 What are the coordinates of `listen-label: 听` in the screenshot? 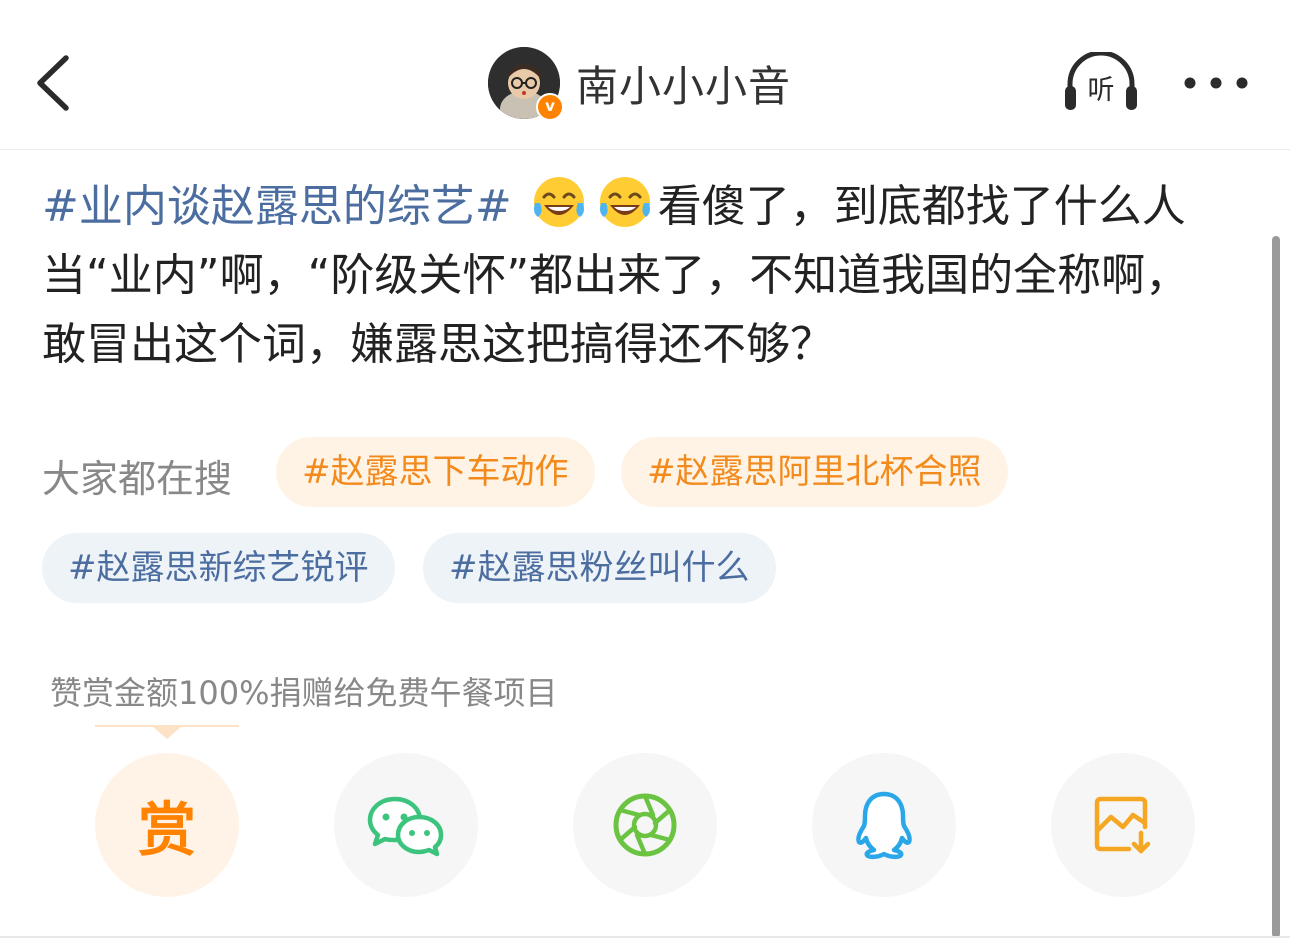 It's located at (1101, 90).